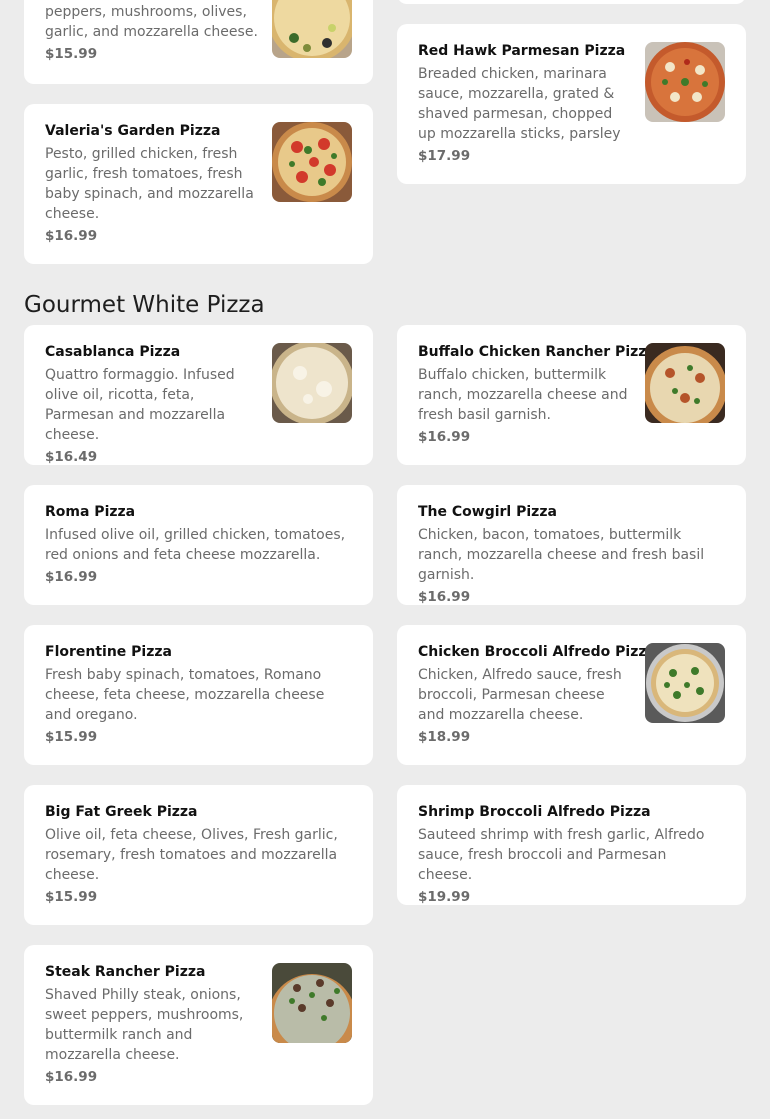 The image size is (770, 1119). Describe the element at coordinates (108, 652) in the screenshot. I see `menu-item-name: Florentine Pizza` at that location.